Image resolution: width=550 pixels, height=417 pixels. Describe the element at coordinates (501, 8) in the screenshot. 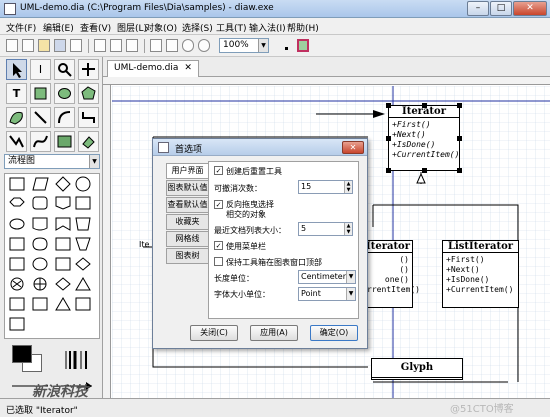

I see `maximize-button: □` at that location.